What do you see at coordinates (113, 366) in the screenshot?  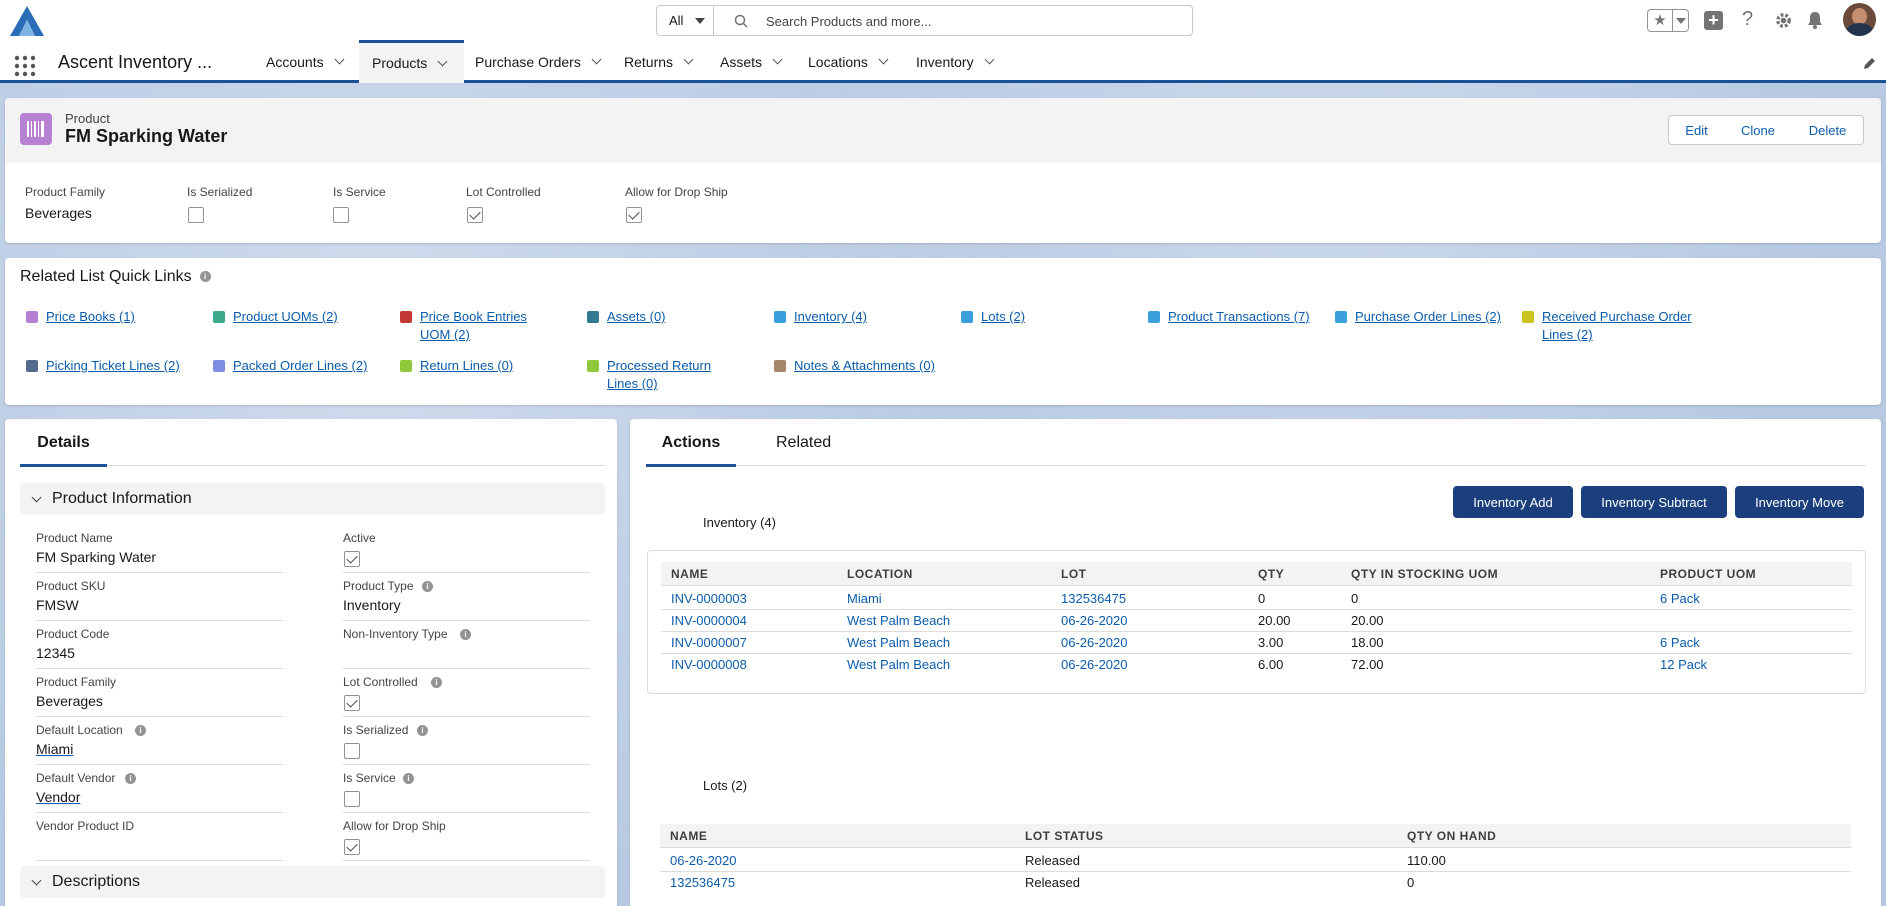 I see `quick-link: Picking Ticket Lines (2)` at bounding box center [113, 366].